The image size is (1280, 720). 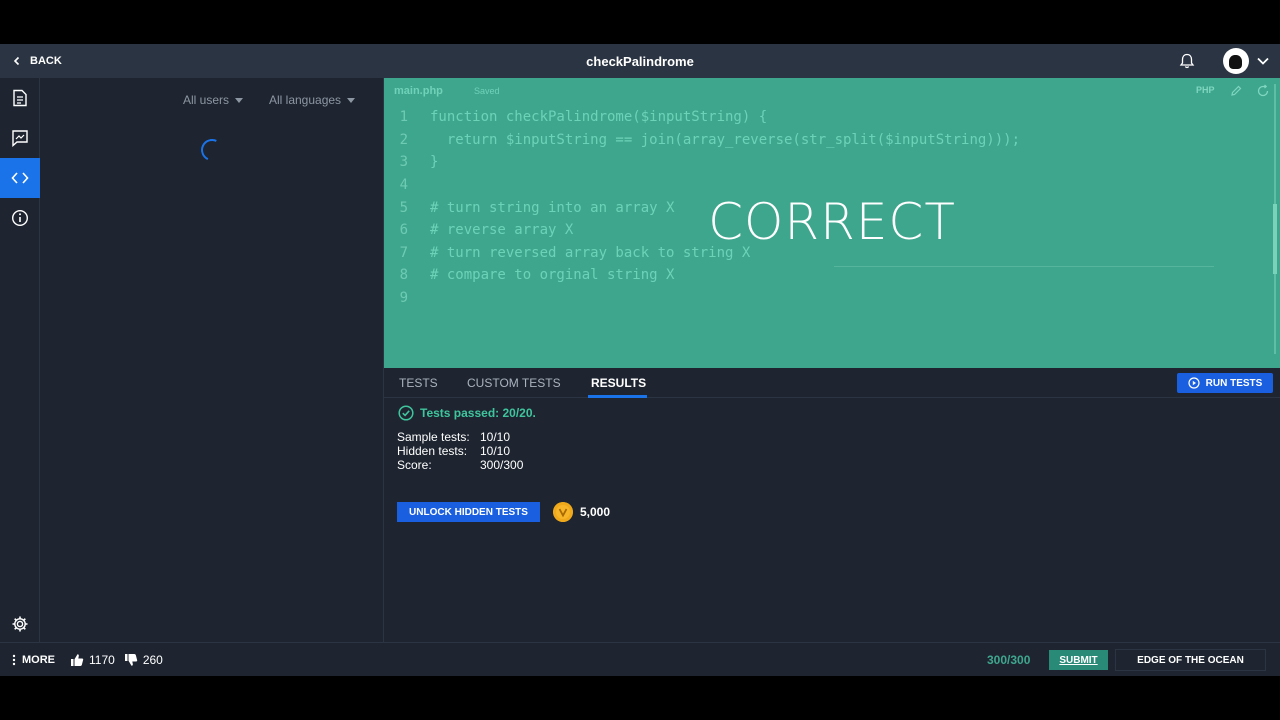 What do you see at coordinates (1236, 61) in the screenshot?
I see `avatar` at bounding box center [1236, 61].